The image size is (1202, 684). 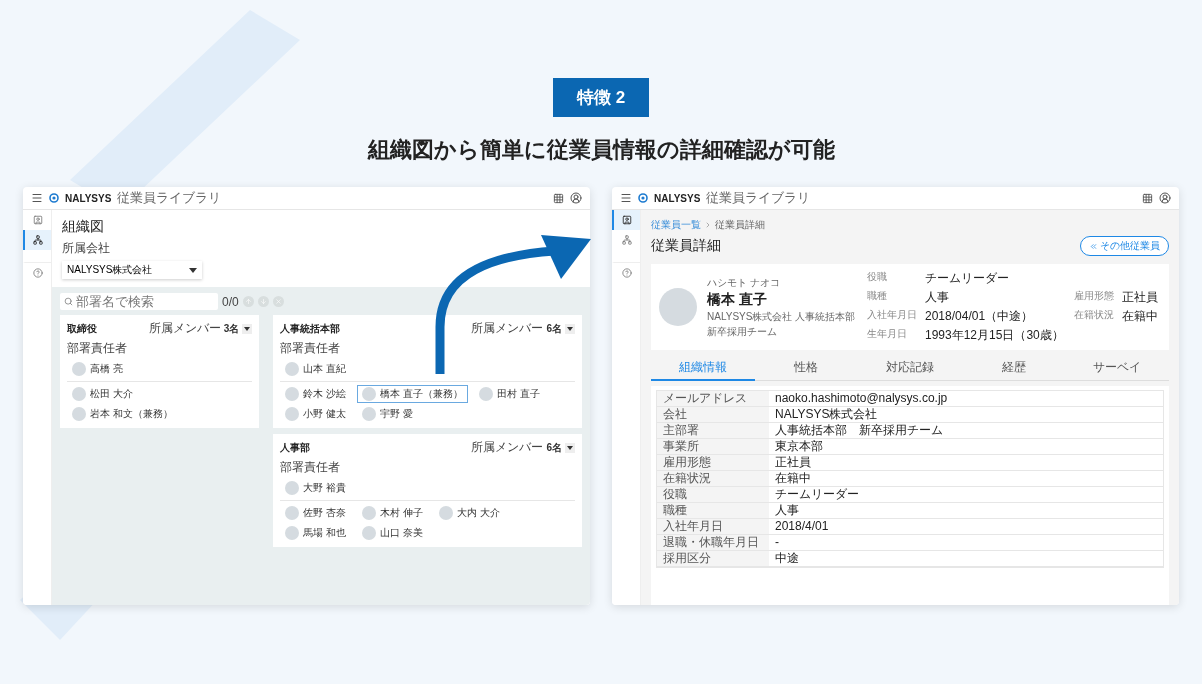 I want to click on member-item: 馬場 和也, so click(x=315, y=533).